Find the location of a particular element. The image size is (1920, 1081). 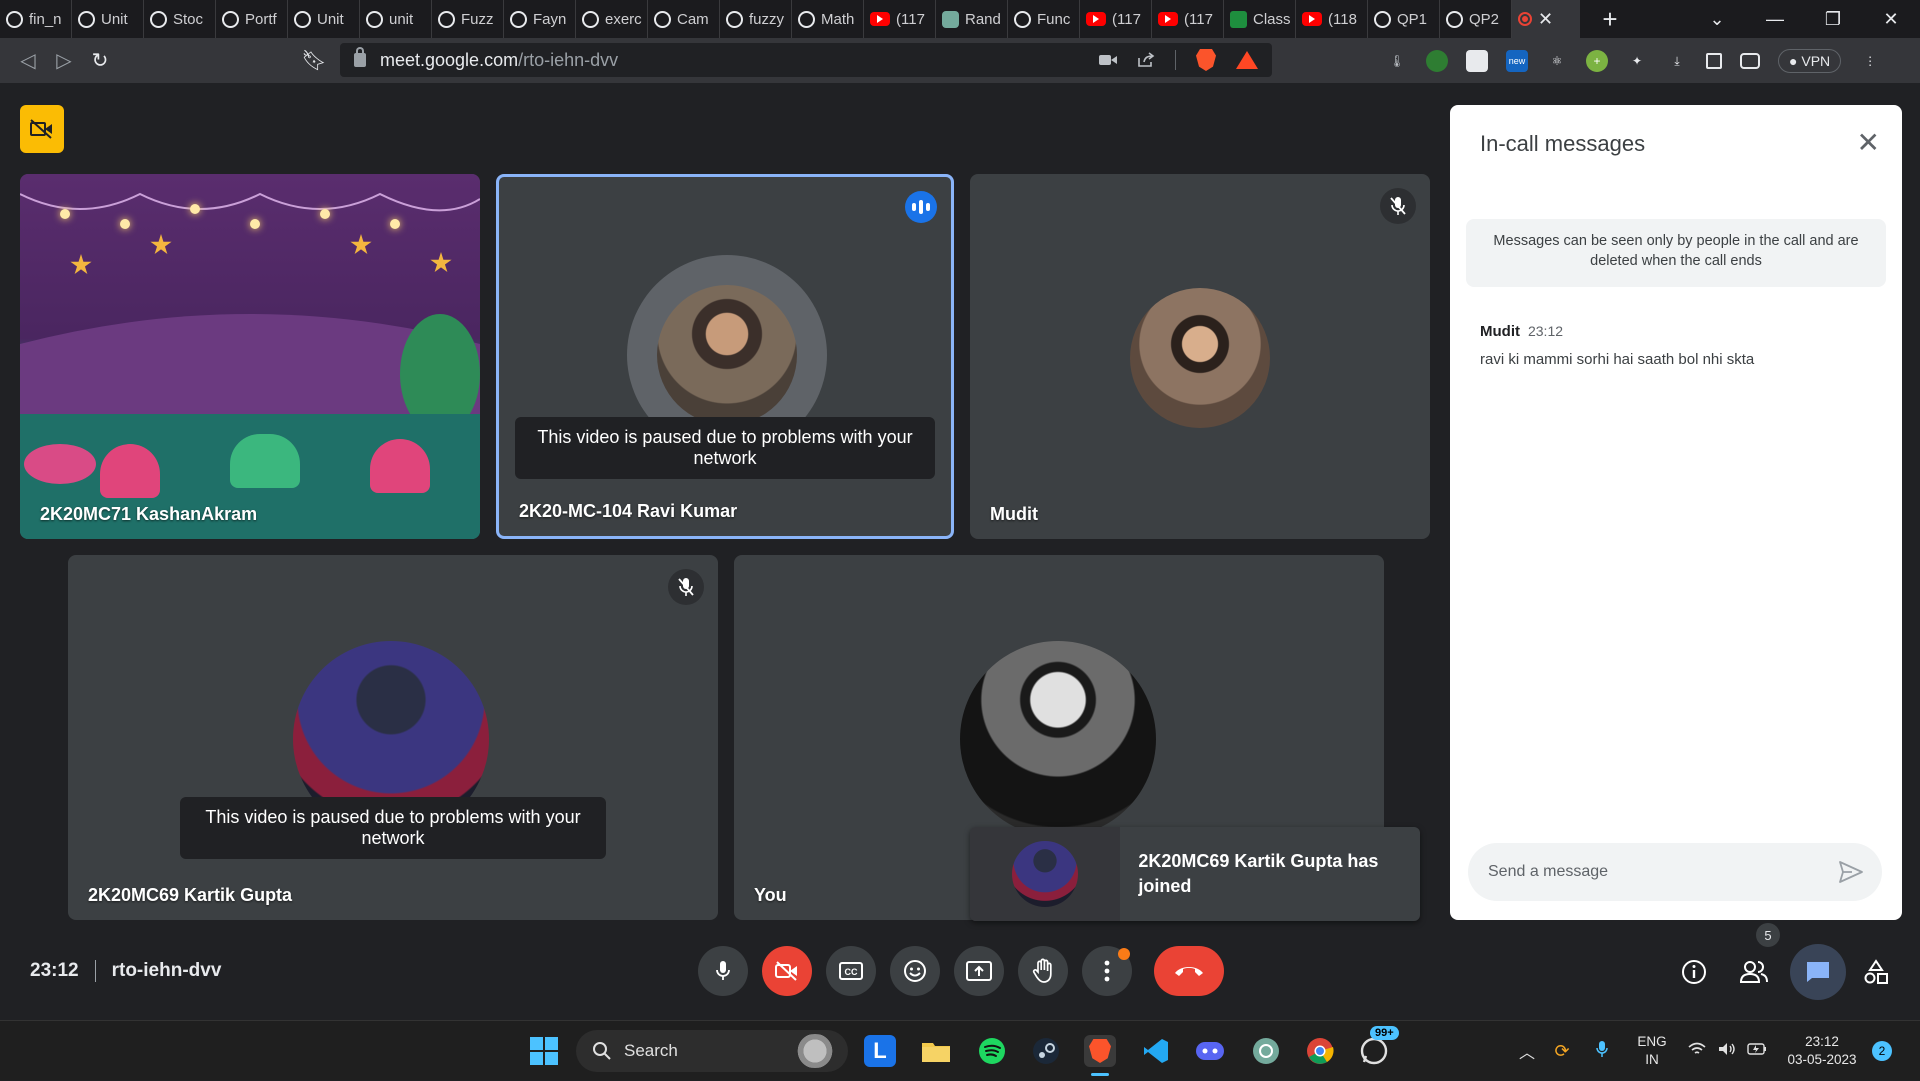

join-notification-toast: 2K20MC69 Kartik Gupta has joined is located at coordinates (1195, 874).